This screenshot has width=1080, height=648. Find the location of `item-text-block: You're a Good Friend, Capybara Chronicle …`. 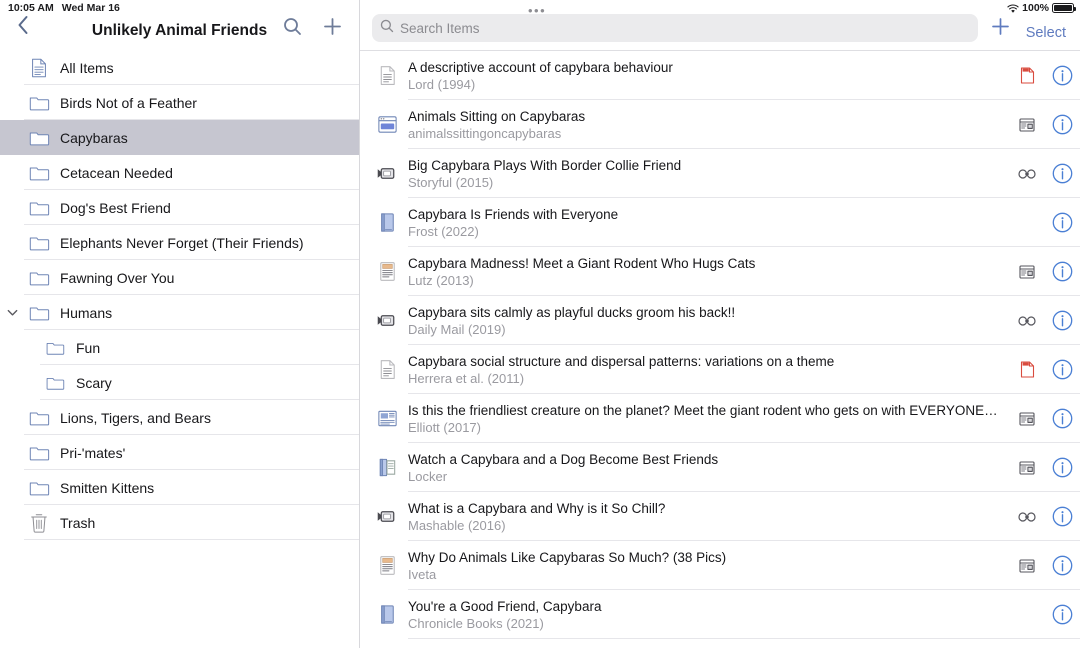

item-text-block: You're a Good Friend, Capybara Chronicle … is located at coordinates (709, 615).